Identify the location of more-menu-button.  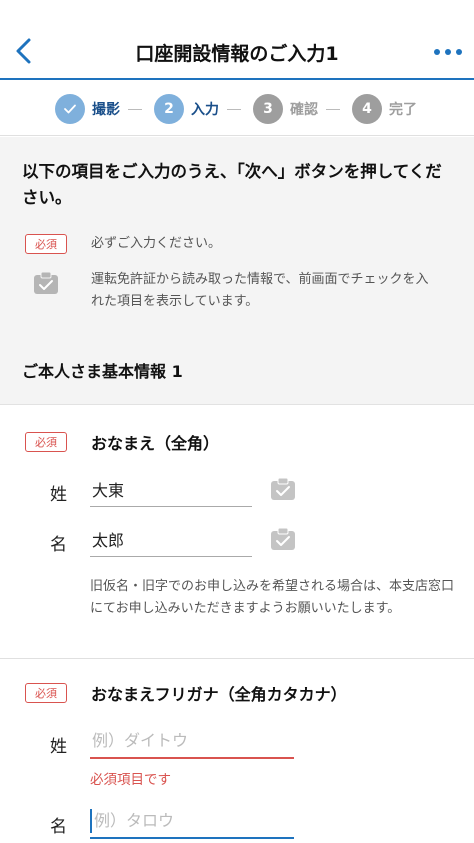
(448, 52).